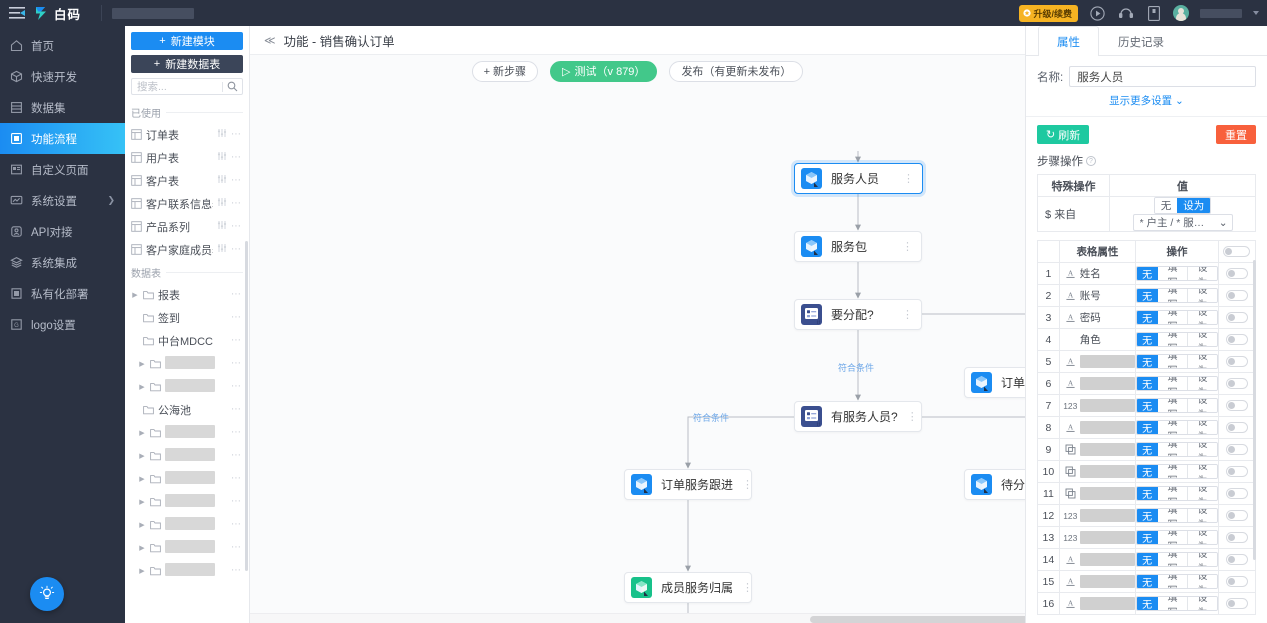 This screenshot has height=623, width=1267. I want to click on lightbulb-icon, so click(47, 594).